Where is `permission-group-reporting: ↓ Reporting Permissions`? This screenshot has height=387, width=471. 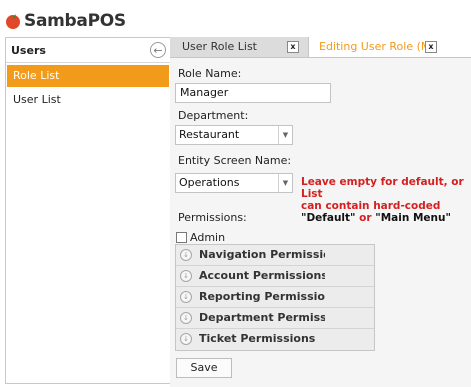 permission-group-reporting: ↓ Reporting Permissions is located at coordinates (275, 297).